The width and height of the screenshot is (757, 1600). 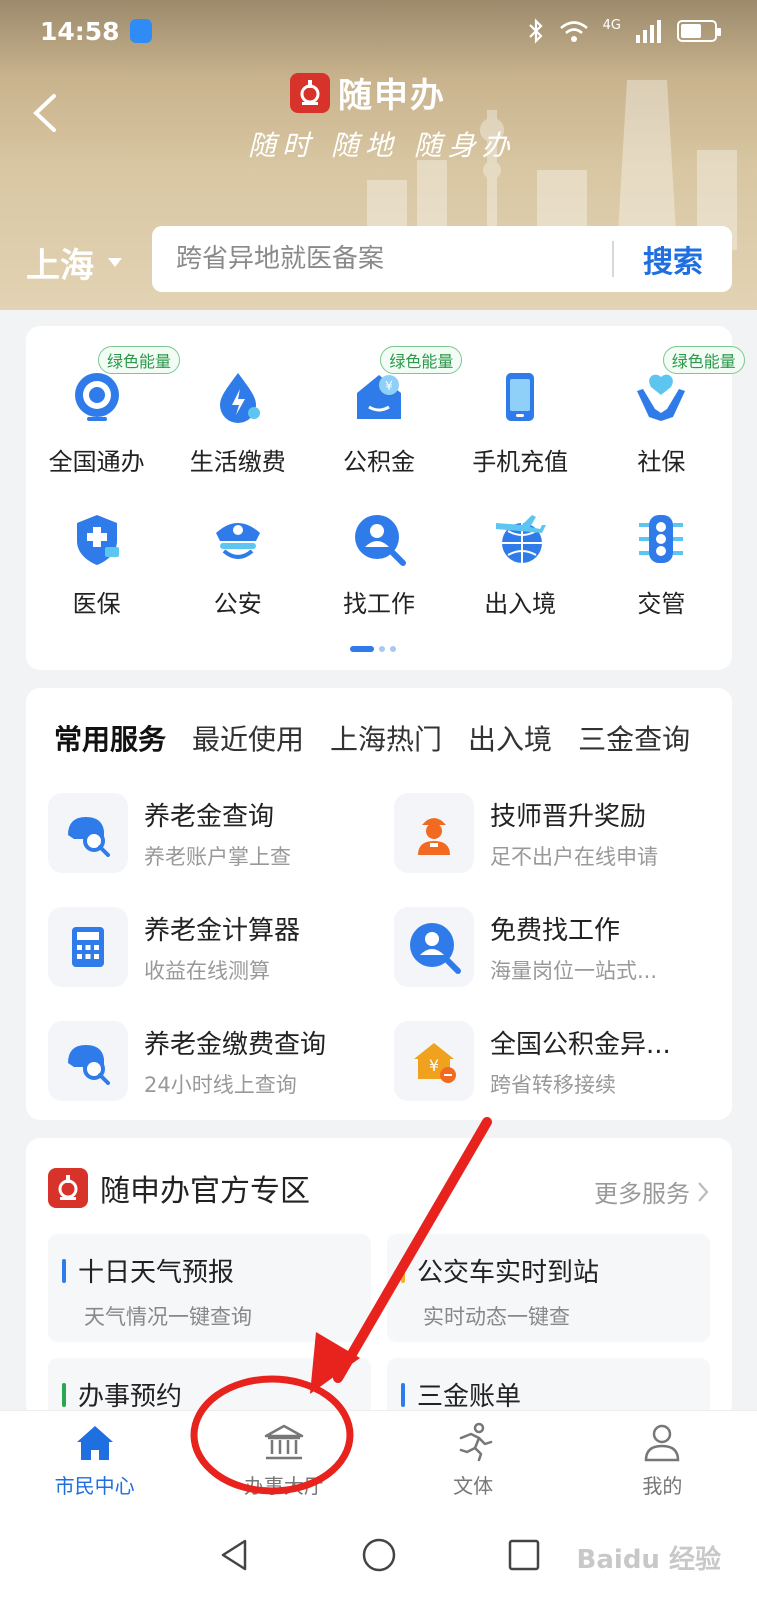 I want to click on official-zone-item: 公交车实时到站实时动态一键查, so click(x=548, y=1288).